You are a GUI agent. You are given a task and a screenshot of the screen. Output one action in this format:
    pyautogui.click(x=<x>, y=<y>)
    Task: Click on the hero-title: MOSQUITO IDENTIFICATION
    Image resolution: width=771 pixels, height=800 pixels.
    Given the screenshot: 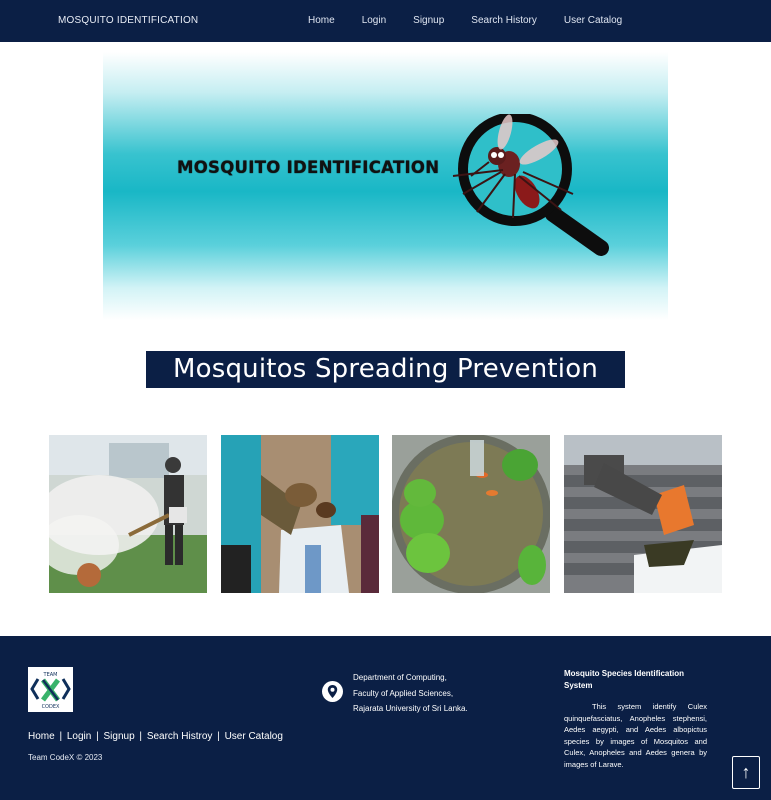 What is the action you would take?
    pyautogui.click(x=308, y=167)
    